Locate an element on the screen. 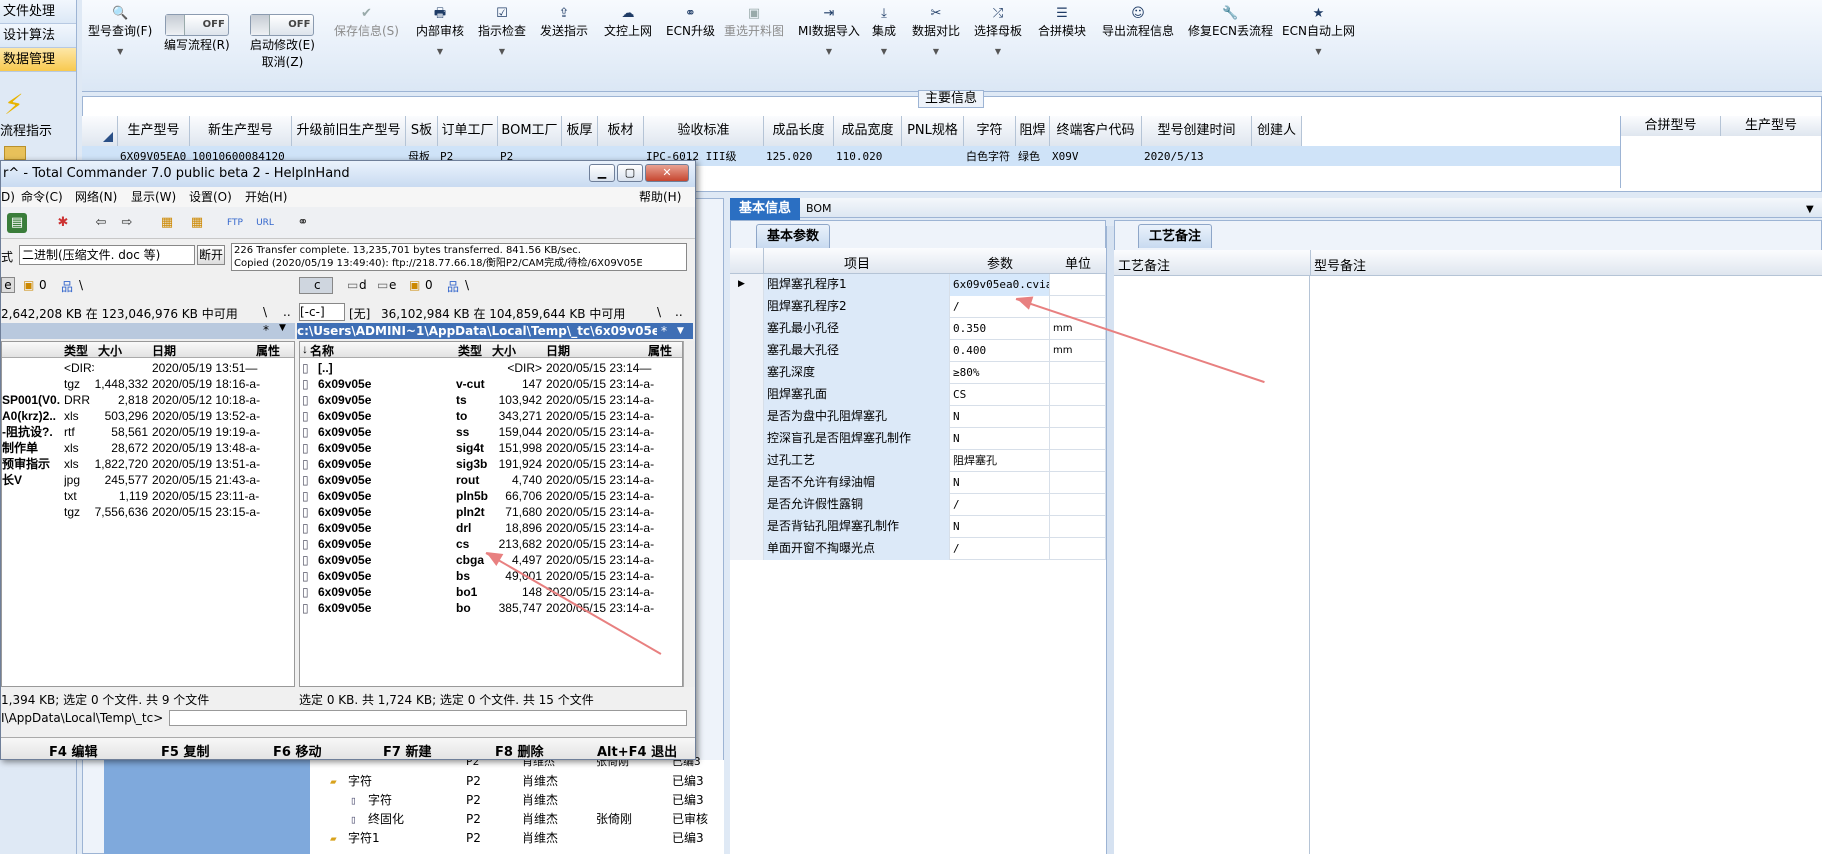 The image size is (1822, 854). table-row: 是否允许假性露铜 / is located at coordinates (918, 505).